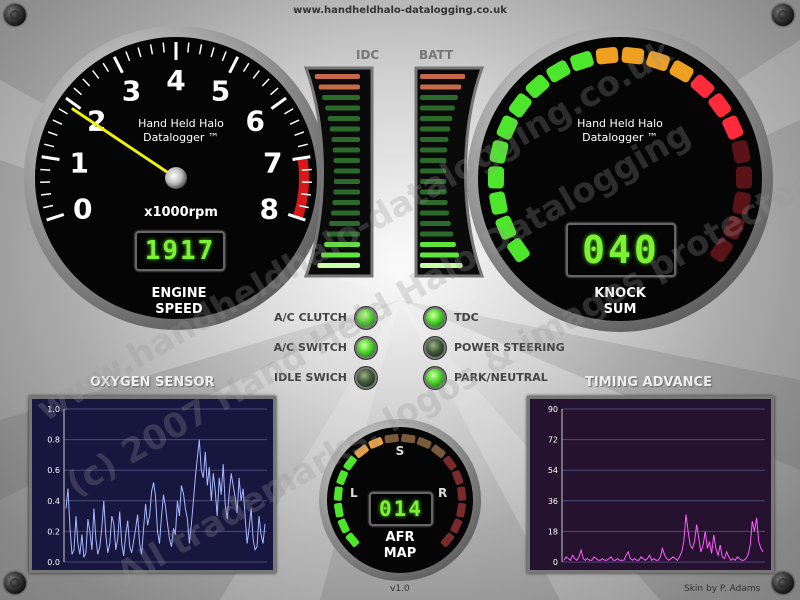 The width and height of the screenshot is (800, 600). Describe the element at coordinates (509, 347) in the screenshot. I see `lamp-label-power-steering: POWER STEERING` at that location.